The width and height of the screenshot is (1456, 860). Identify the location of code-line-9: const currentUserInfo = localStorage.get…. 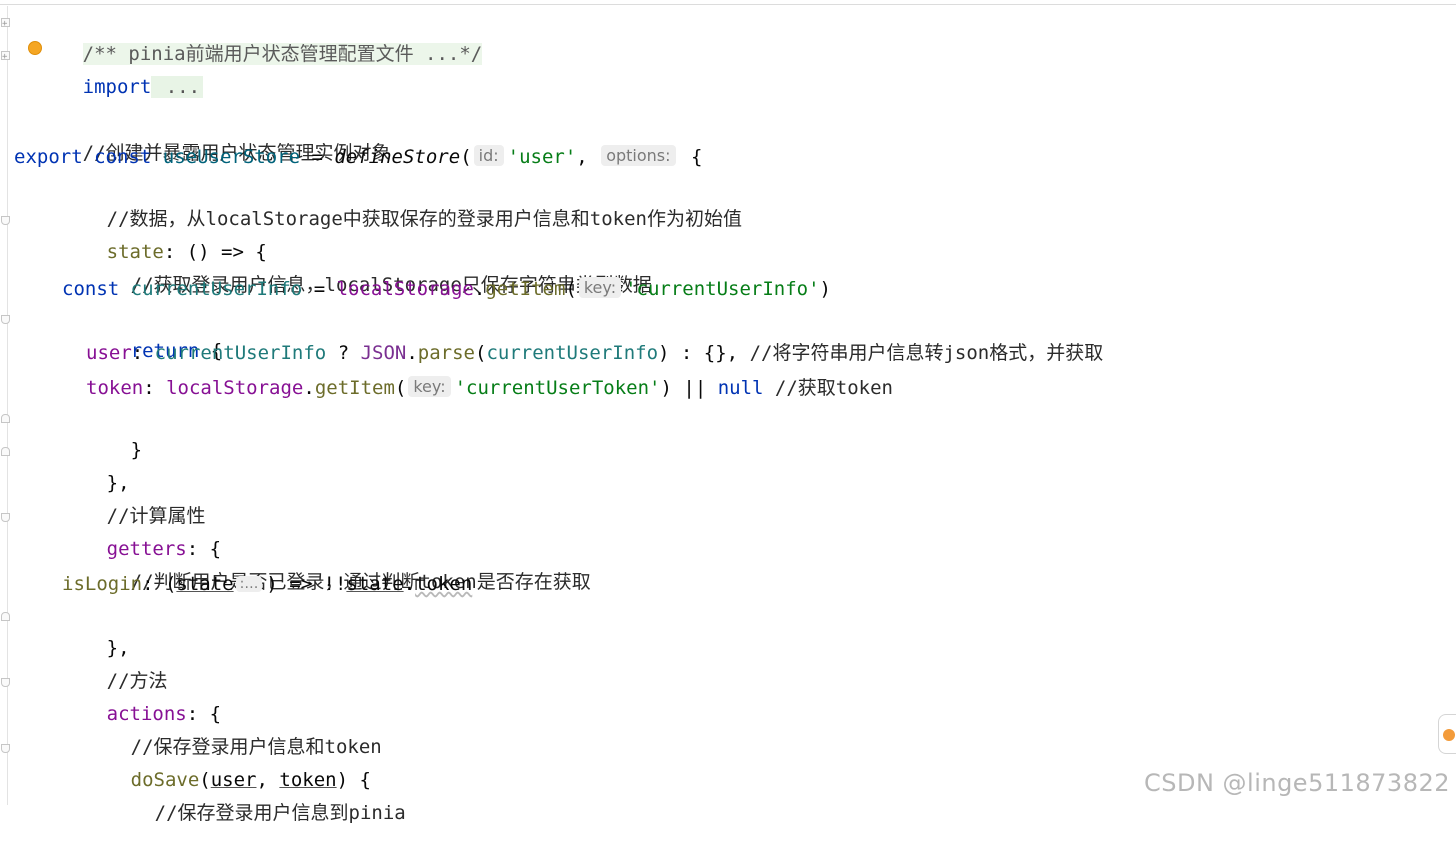
(446, 288).